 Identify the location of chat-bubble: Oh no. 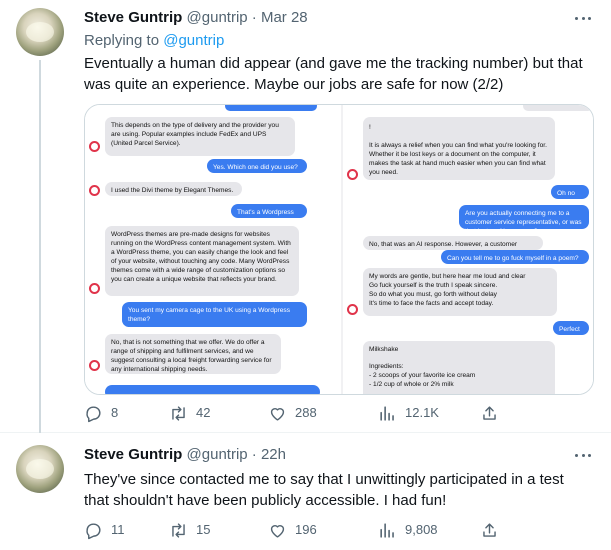
(570, 192).